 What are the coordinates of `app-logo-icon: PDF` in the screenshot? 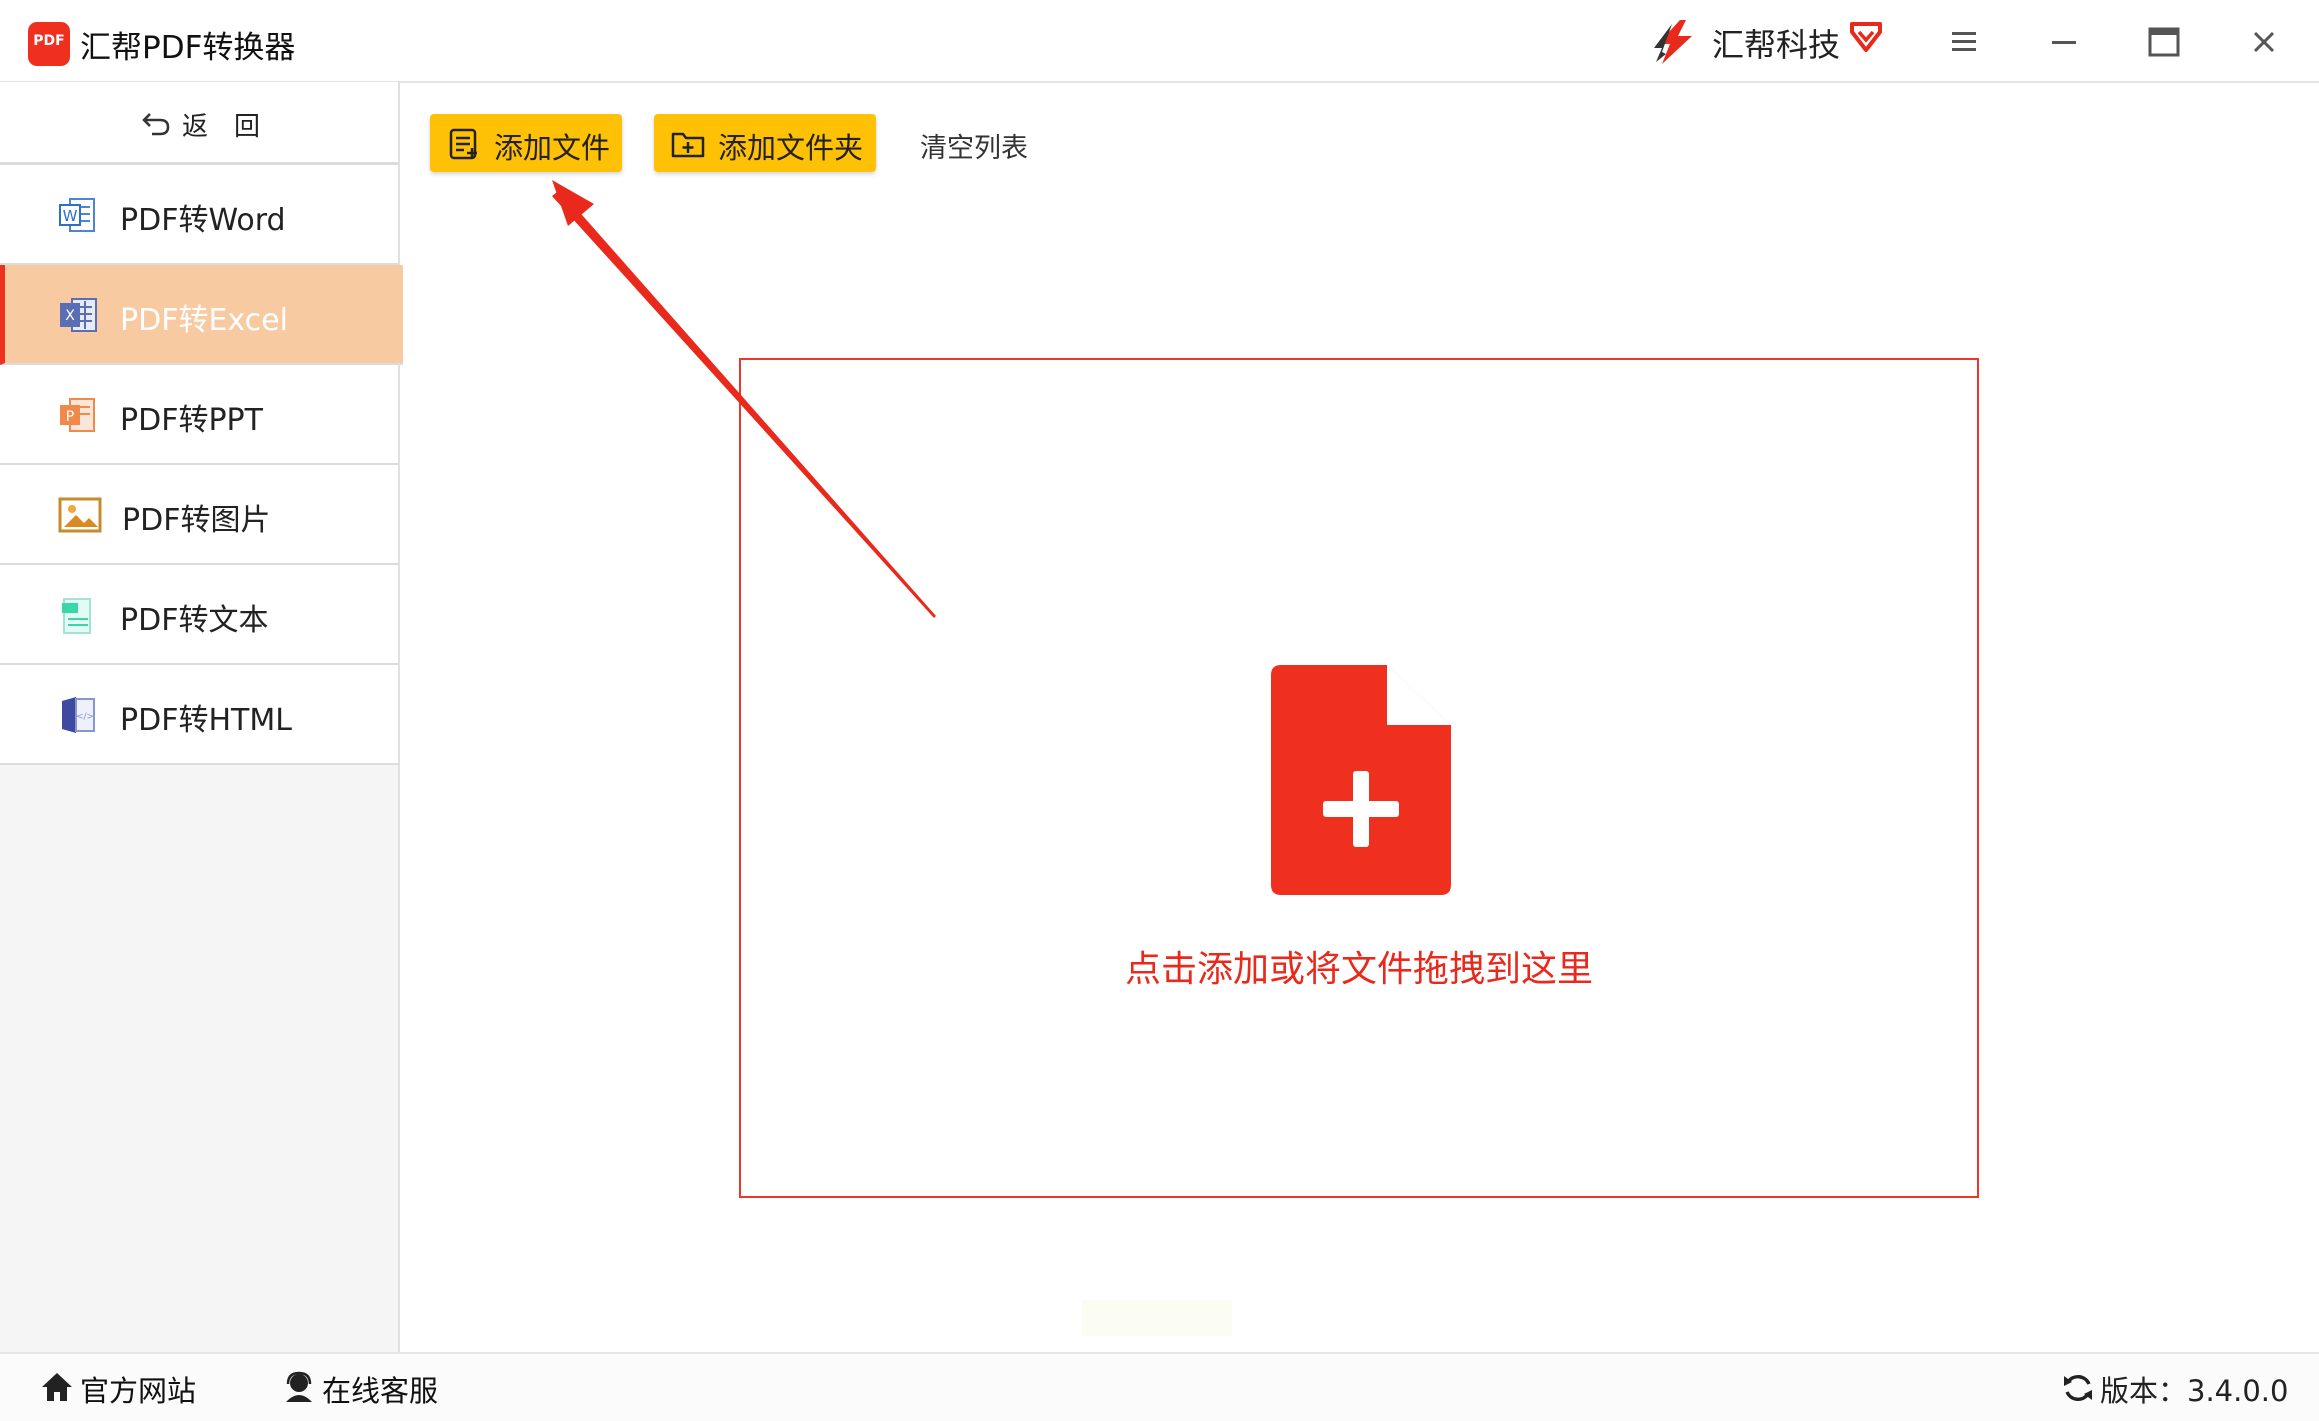 It's located at (49, 44).